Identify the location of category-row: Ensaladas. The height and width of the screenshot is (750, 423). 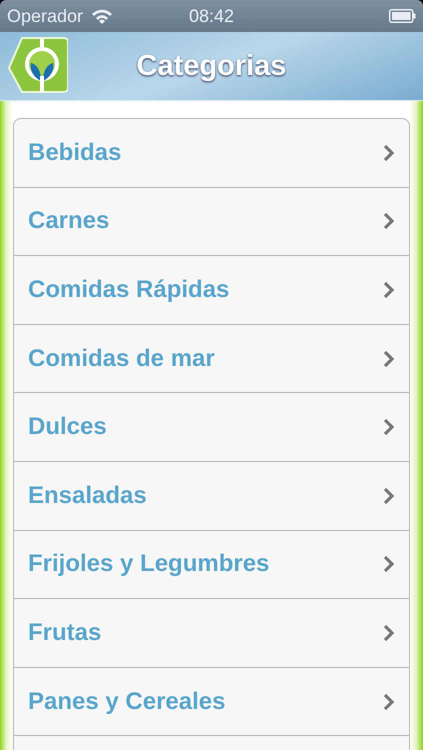
(211, 496).